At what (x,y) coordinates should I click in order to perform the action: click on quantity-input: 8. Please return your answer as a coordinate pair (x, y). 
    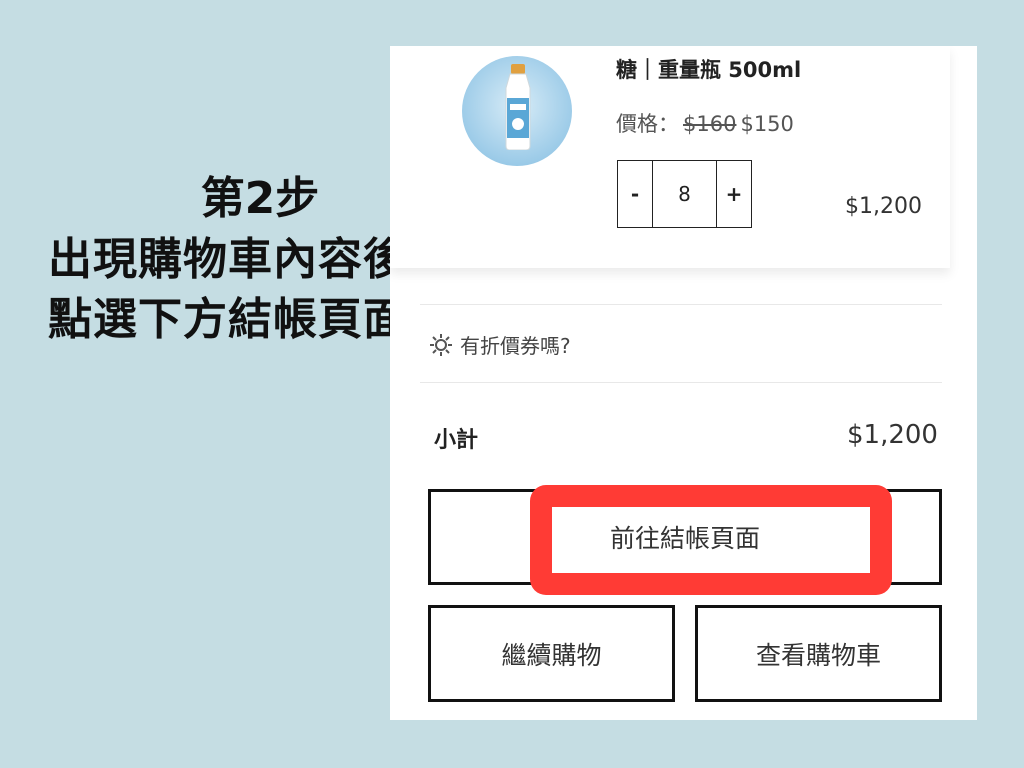
    Looking at the image, I should click on (684, 194).